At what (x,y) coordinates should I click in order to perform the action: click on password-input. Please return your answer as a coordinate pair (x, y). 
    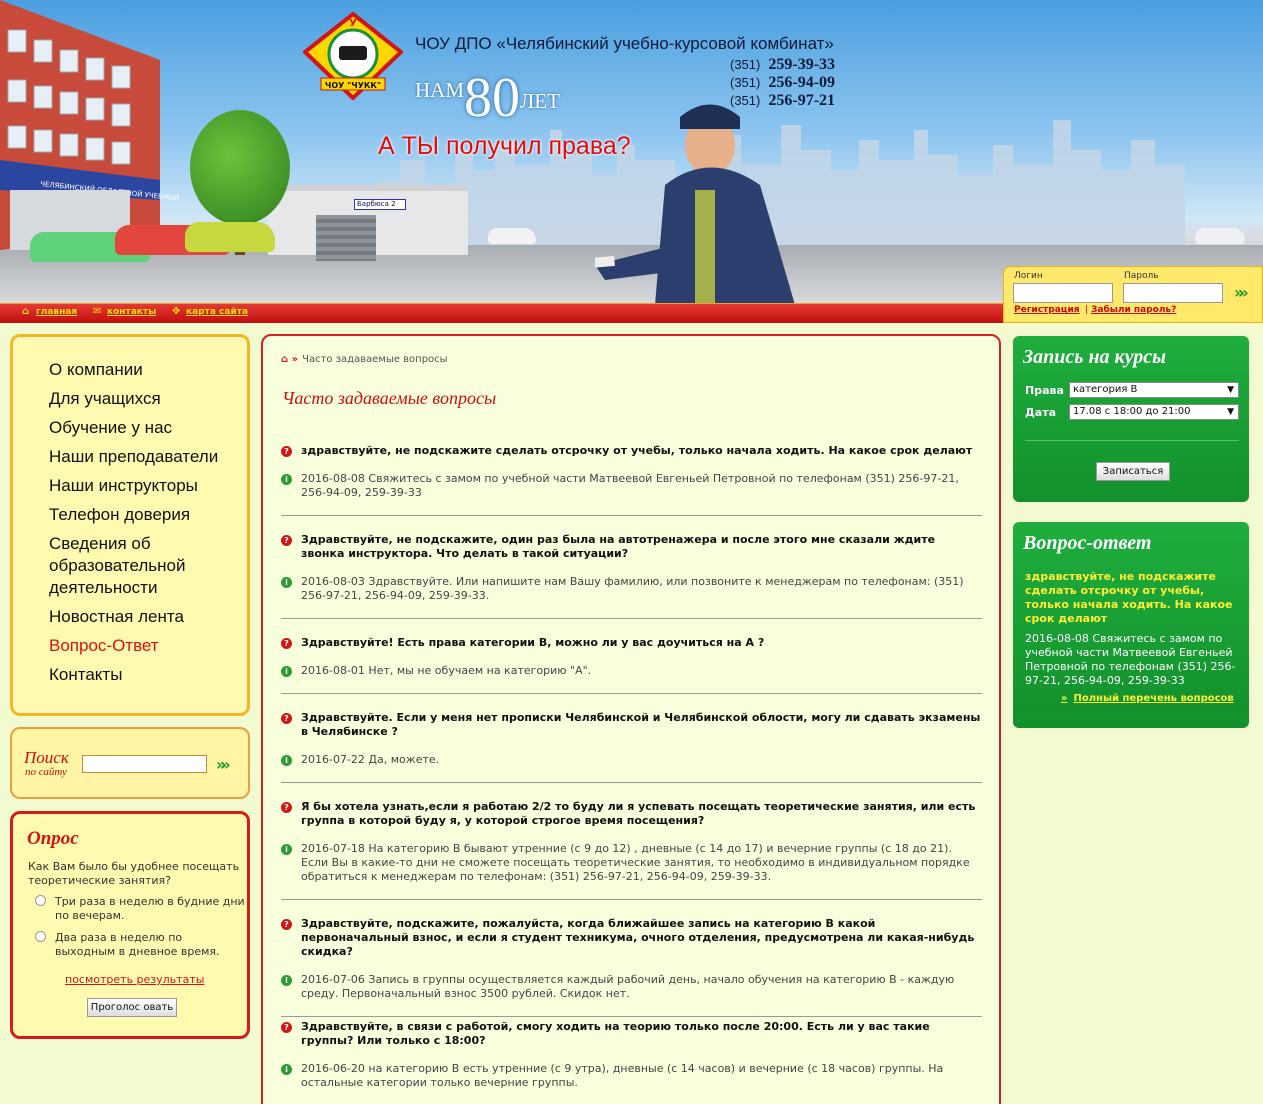
    Looking at the image, I should click on (1173, 293).